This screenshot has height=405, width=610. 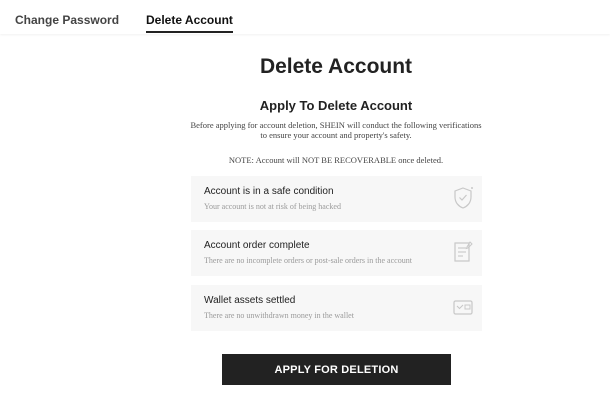 What do you see at coordinates (250, 300) in the screenshot?
I see `check-title: Wallet assets settled` at bounding box center [250, 300].